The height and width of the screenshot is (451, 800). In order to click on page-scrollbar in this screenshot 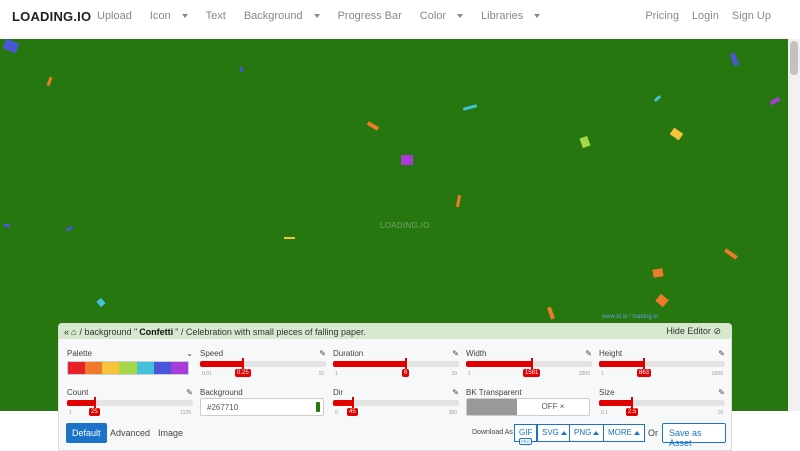, I will do `click(794, 225)`.